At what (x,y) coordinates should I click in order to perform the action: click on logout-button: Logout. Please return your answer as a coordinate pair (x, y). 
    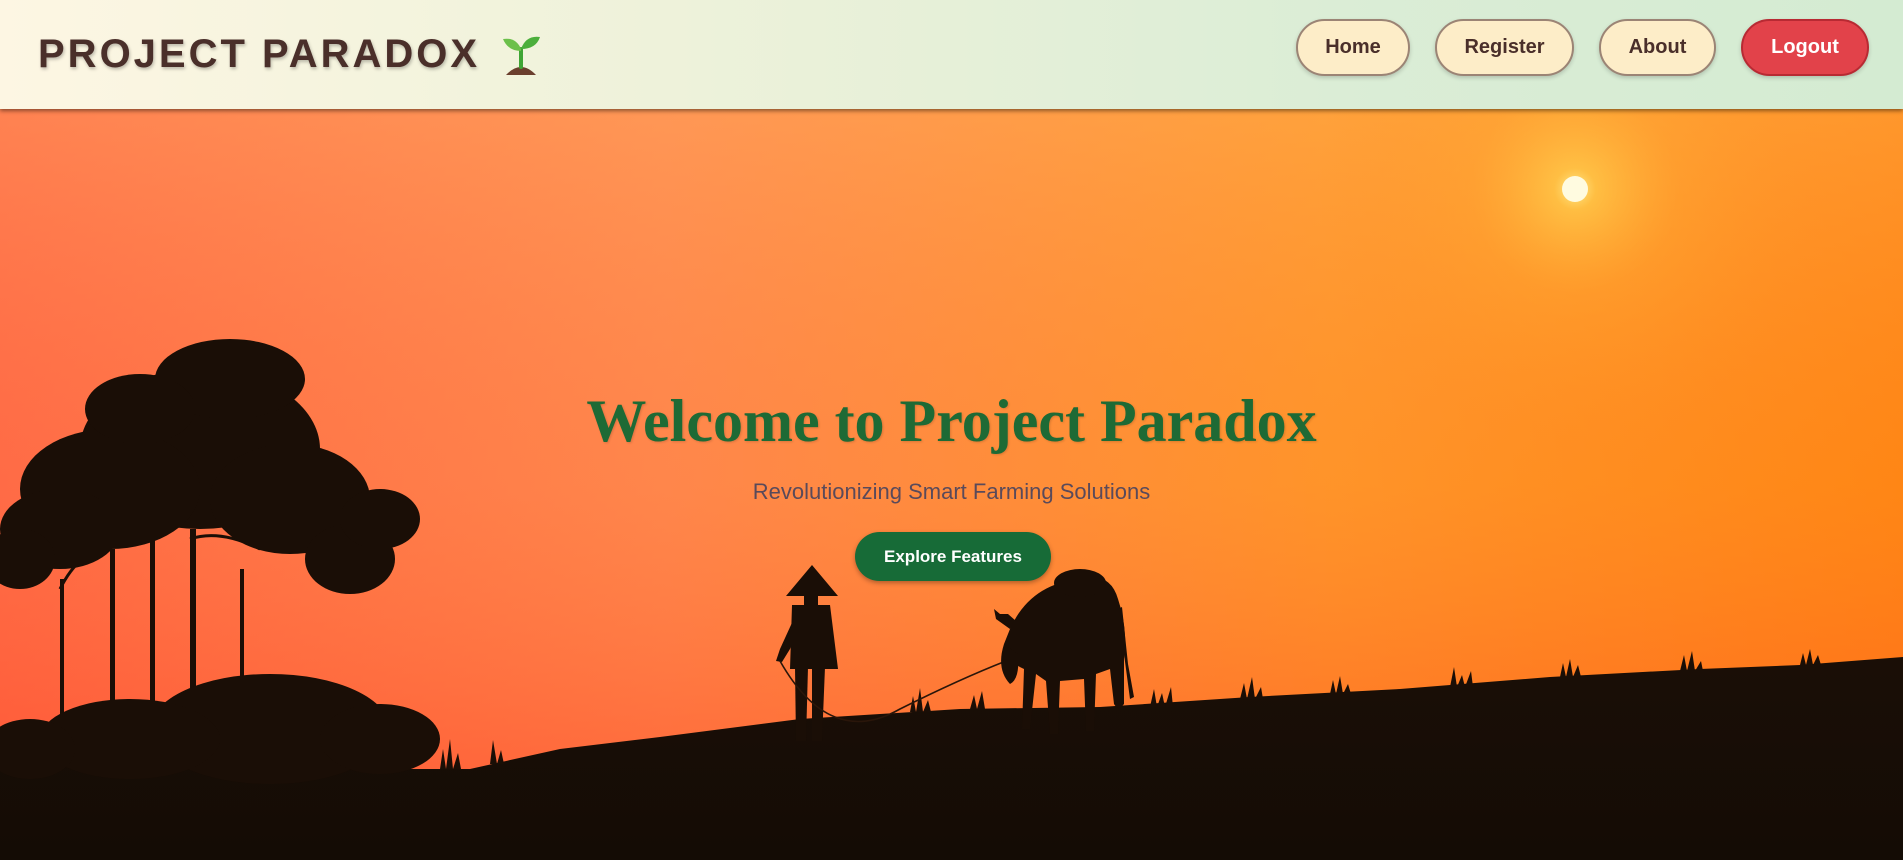
    Looking at the image, I should click on (1805, 47).